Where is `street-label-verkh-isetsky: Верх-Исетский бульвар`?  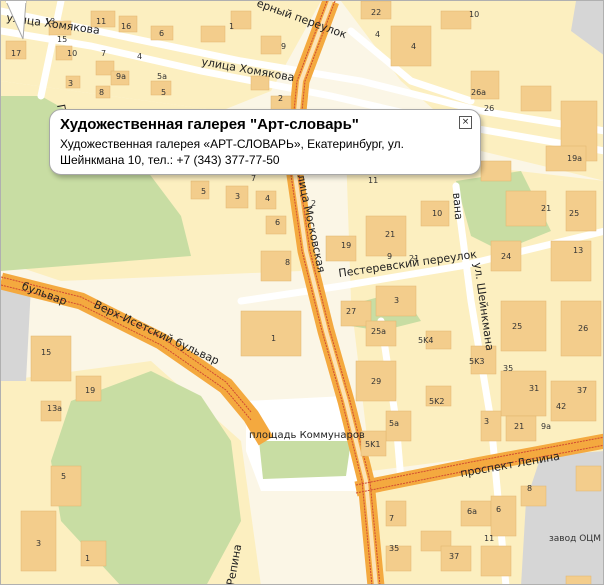
street-label-verkh-isetsky: Верх-Исетский бульвар is located at coordinates (156, 333).